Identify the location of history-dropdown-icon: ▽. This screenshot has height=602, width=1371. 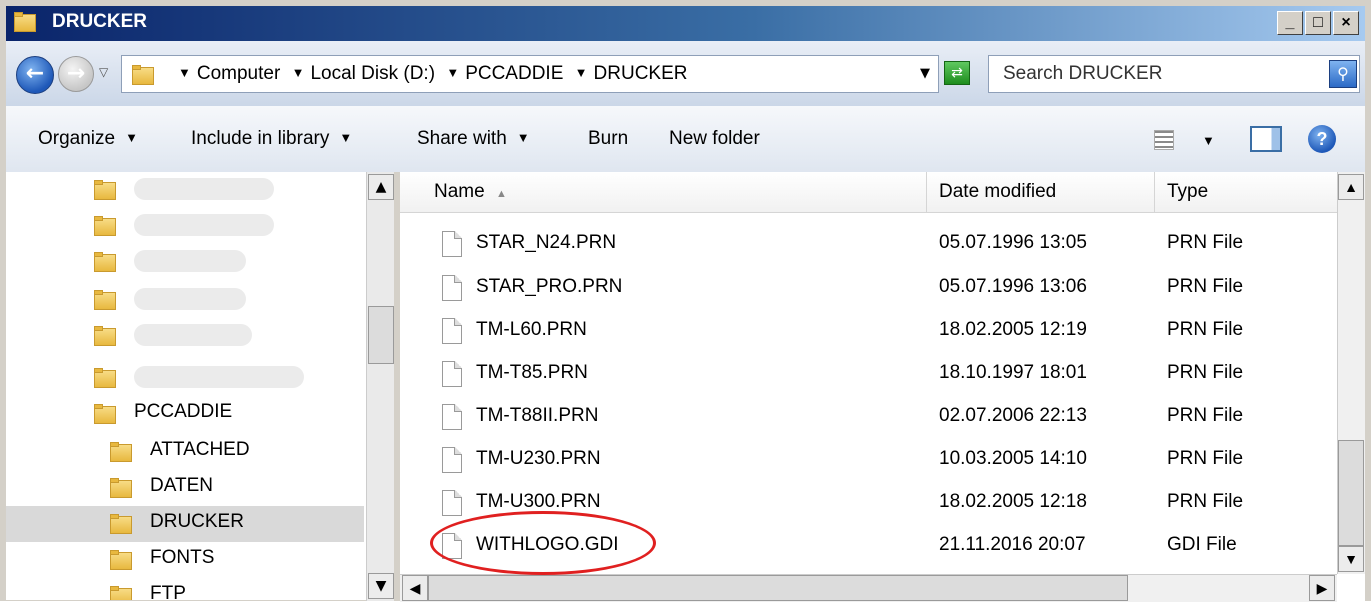
(103, 72).